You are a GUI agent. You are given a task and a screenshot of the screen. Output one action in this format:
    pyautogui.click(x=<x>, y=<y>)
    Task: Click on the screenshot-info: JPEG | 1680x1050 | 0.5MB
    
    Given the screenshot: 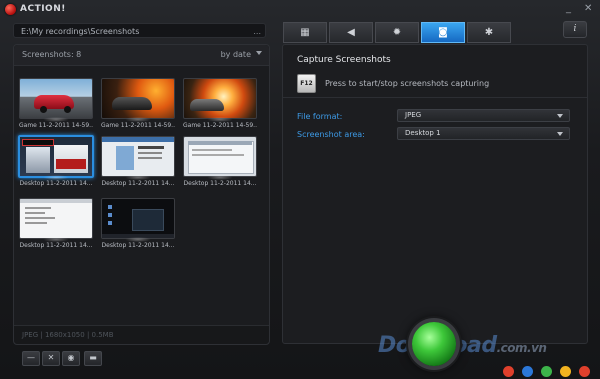 What is the action you would take?
    pyautogui.click(x=68, y=335)
    